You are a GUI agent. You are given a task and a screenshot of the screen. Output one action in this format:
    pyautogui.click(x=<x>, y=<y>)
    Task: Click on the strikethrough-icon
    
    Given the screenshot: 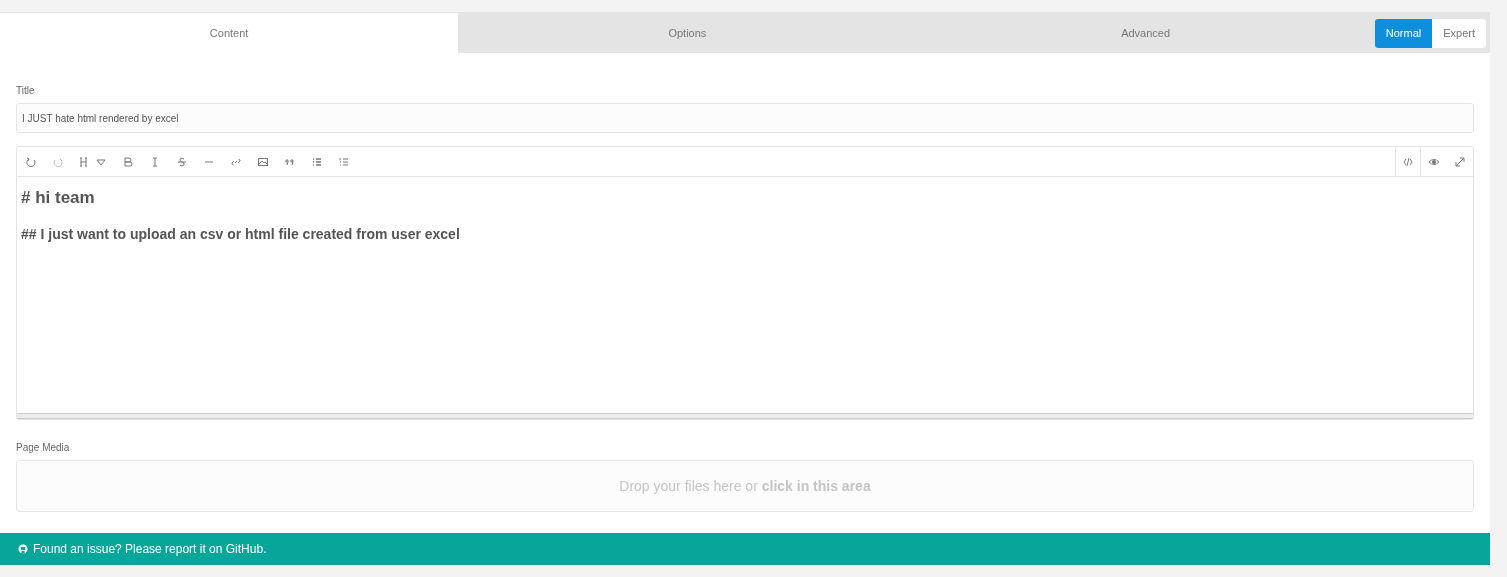 What is the action you would take?
    pyautogui.click(x=182, y=161)
    